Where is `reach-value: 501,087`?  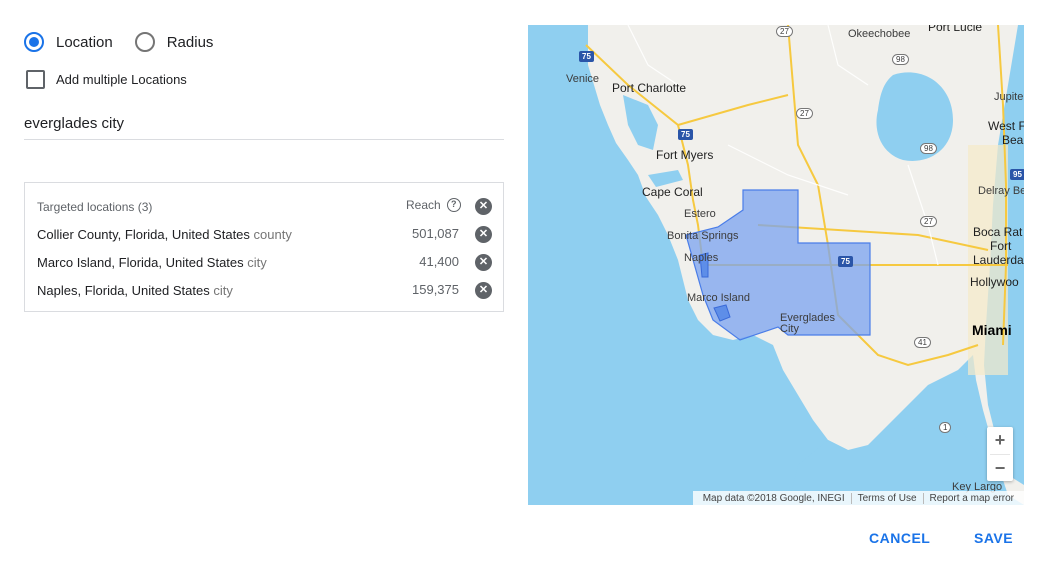 reach-value: 501,087 is located at coordinates (435, 233).